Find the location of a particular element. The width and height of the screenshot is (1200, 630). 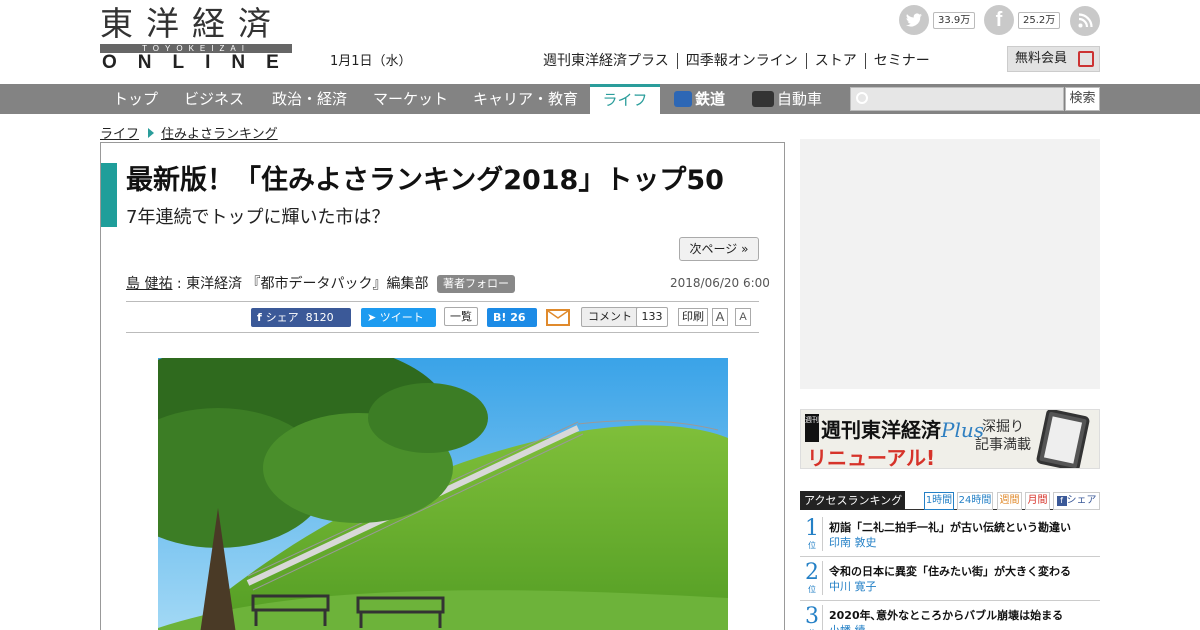

facebook-share-button: f シェア 8120 is located at coordinates (301, 317).